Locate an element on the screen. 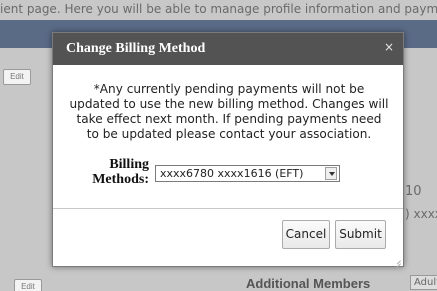 The height and width of the screenshot is (291, 437). dialog-title: Change Billing Method is located at coordinates (136, 48).